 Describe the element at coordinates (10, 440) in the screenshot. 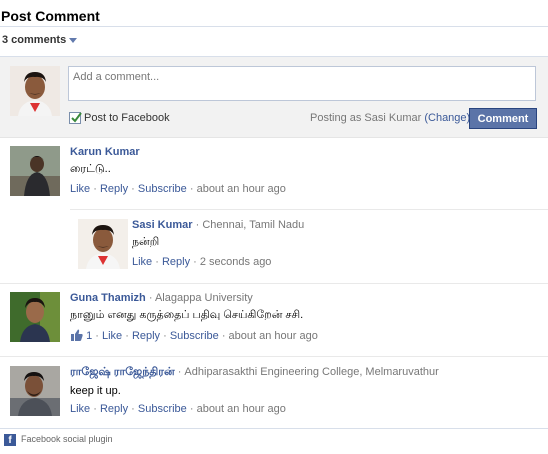

I see `facebook-icon: f` at that location.